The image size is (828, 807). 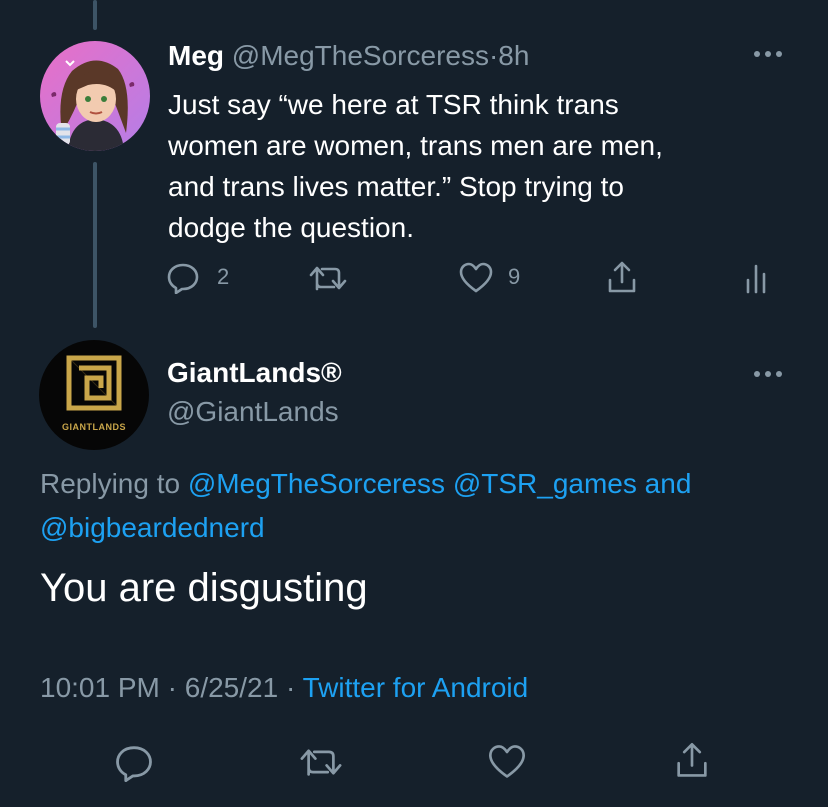 I want to click on mention-bigbeardednerd: @bigbeardednerd, so click(x=152, y=527).